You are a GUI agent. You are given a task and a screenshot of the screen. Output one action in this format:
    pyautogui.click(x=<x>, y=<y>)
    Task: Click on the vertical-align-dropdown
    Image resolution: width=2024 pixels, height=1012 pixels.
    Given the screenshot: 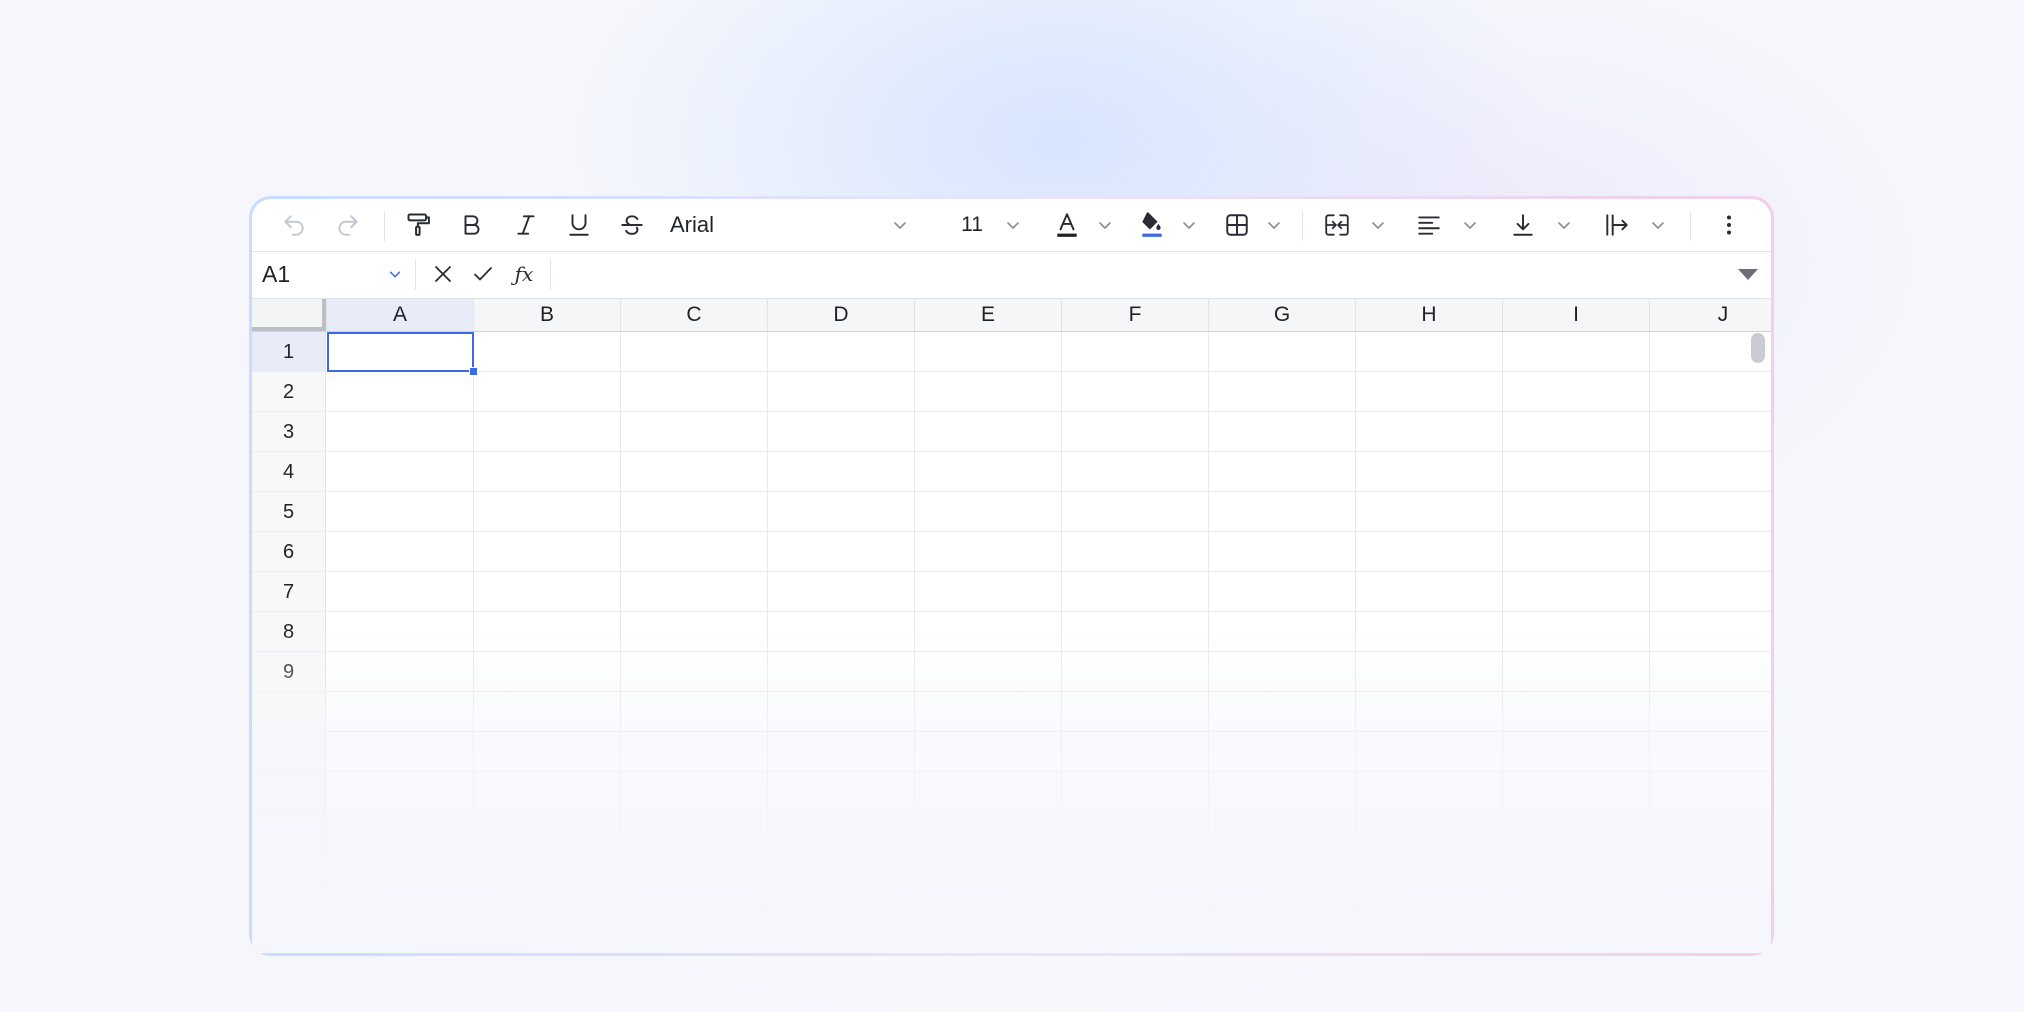 What is the action you would take?
    pyautogui.click(x=1564, y=225)
    